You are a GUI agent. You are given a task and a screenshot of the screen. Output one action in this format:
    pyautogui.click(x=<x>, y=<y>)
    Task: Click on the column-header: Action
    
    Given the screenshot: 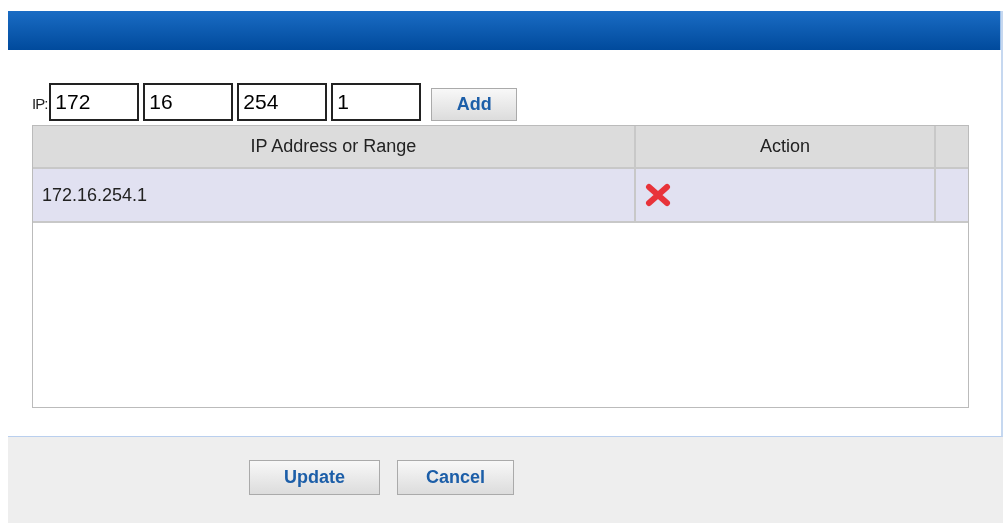 What is the action you would take?
    pyautogui.click(x=785, y=147)
    